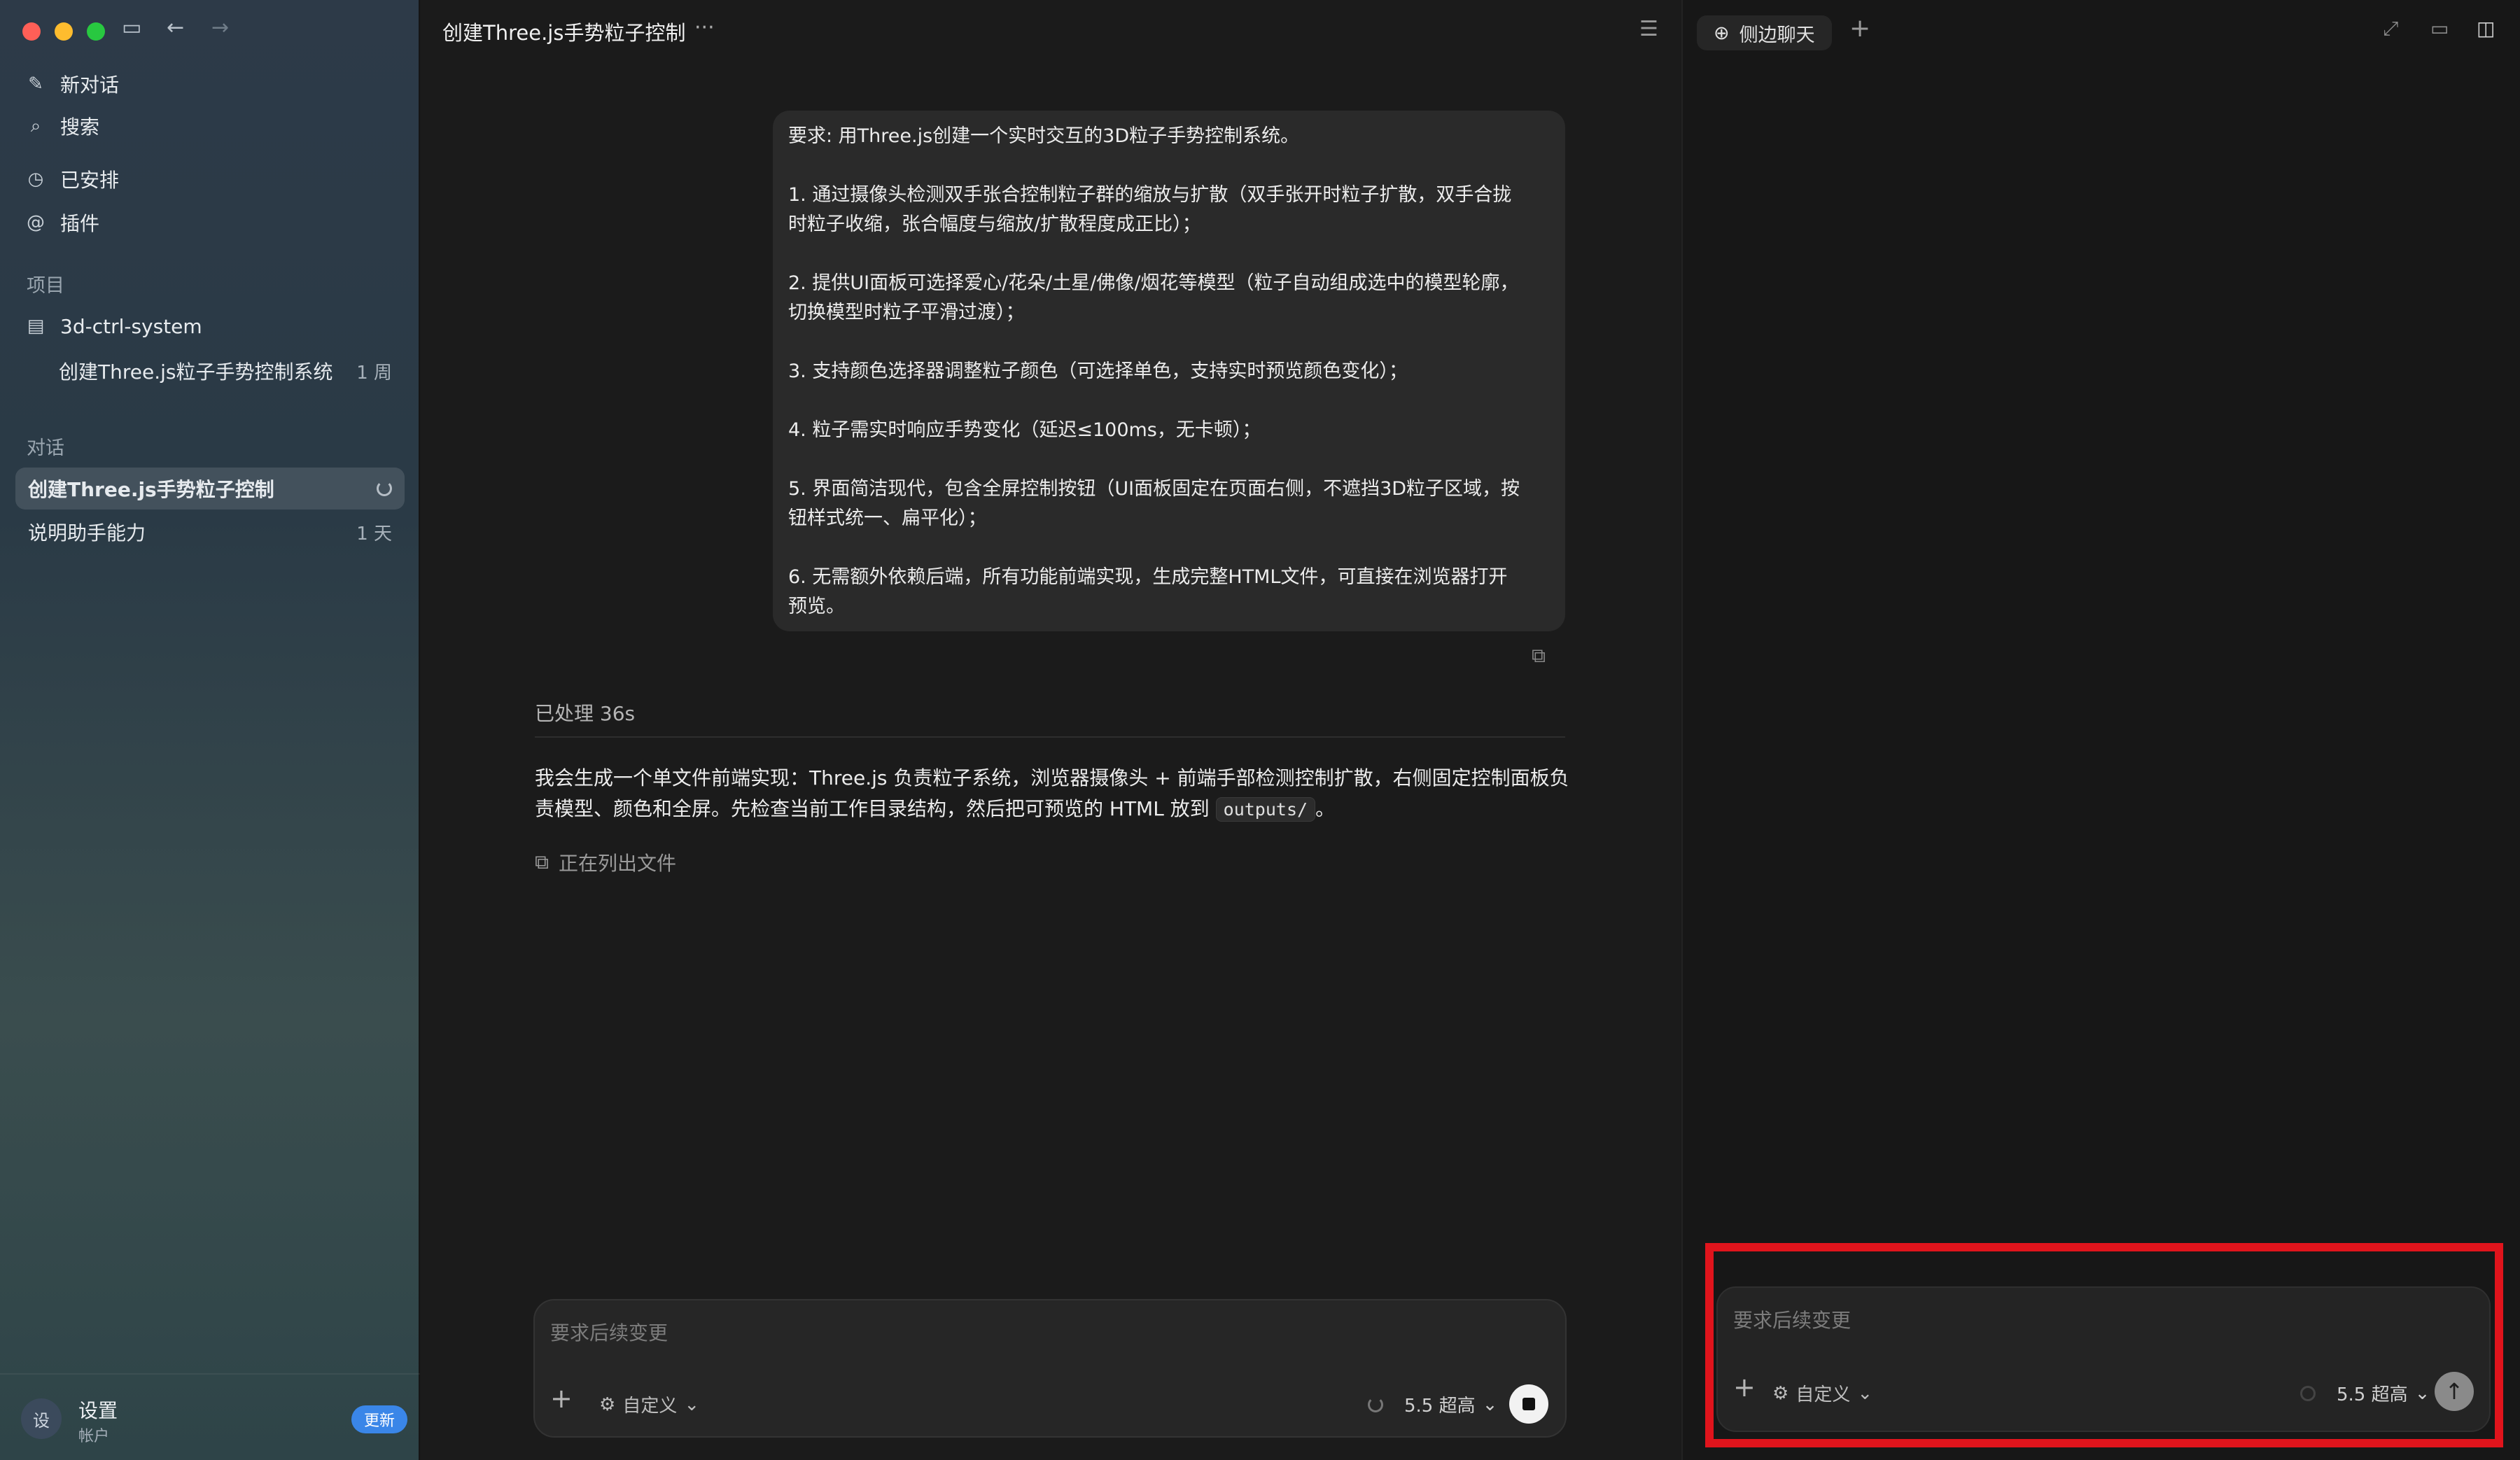  Describe the element at coordinates (374, 534) in the screenshot. I see `chat-age: 1 天` at that location.